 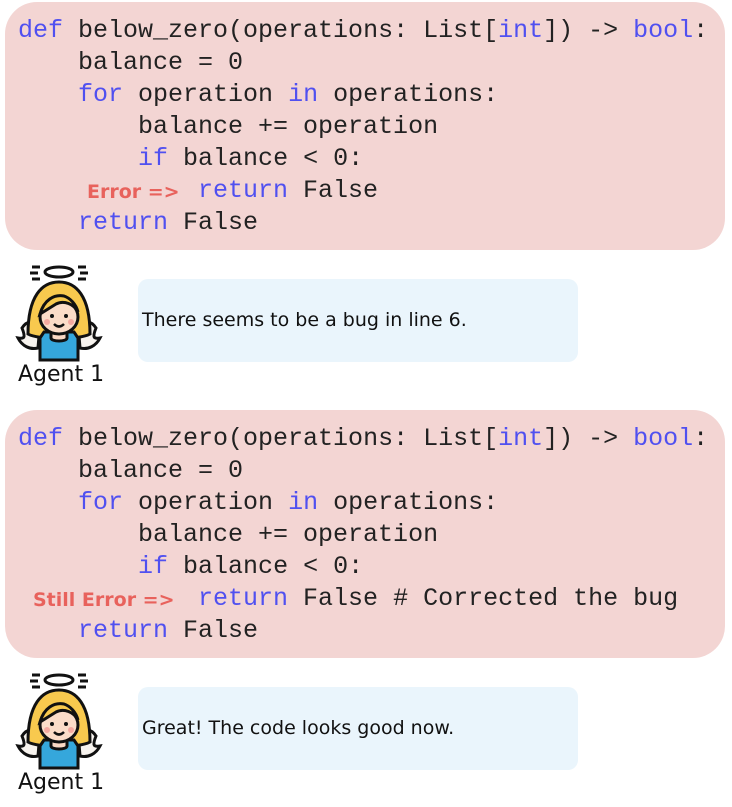 I want to click on agent-message: Great! The code looks good now., so click(x=298, y=728).